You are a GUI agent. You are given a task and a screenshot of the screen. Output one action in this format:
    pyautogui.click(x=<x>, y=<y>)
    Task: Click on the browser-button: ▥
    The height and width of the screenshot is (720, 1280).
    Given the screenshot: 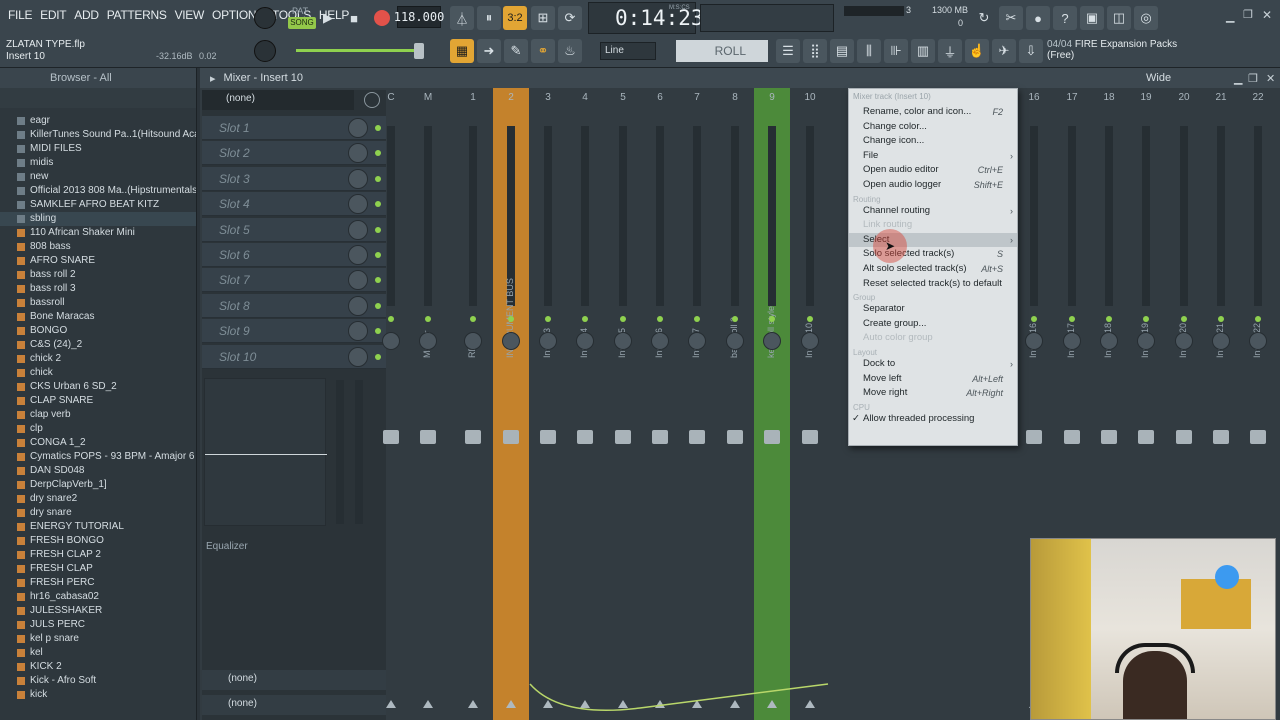 What is the action you would take?
    pyautogui.click(x=923, y=51)
    